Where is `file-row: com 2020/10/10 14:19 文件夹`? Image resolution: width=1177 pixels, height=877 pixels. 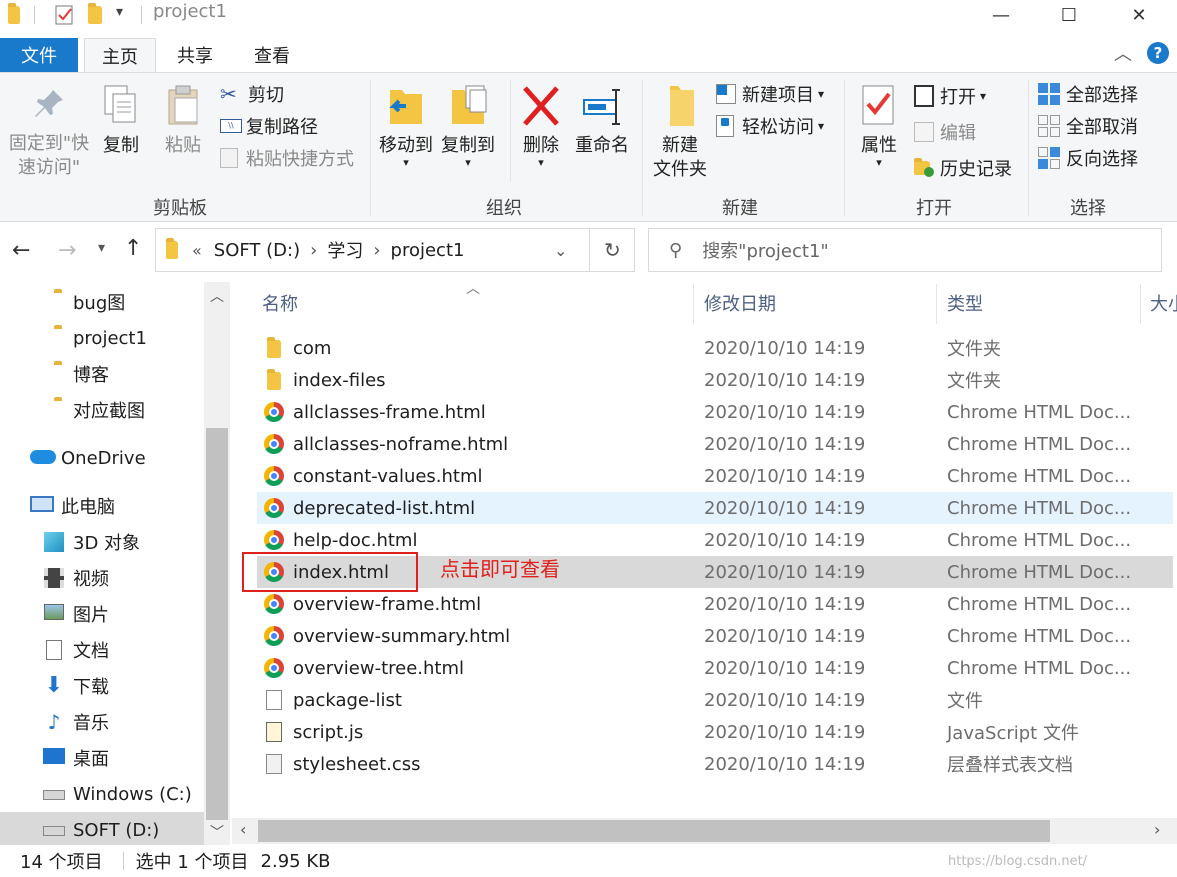
file-row: com 2020/10/10 14:19 文件夹 is located at coordinates (715, 348).